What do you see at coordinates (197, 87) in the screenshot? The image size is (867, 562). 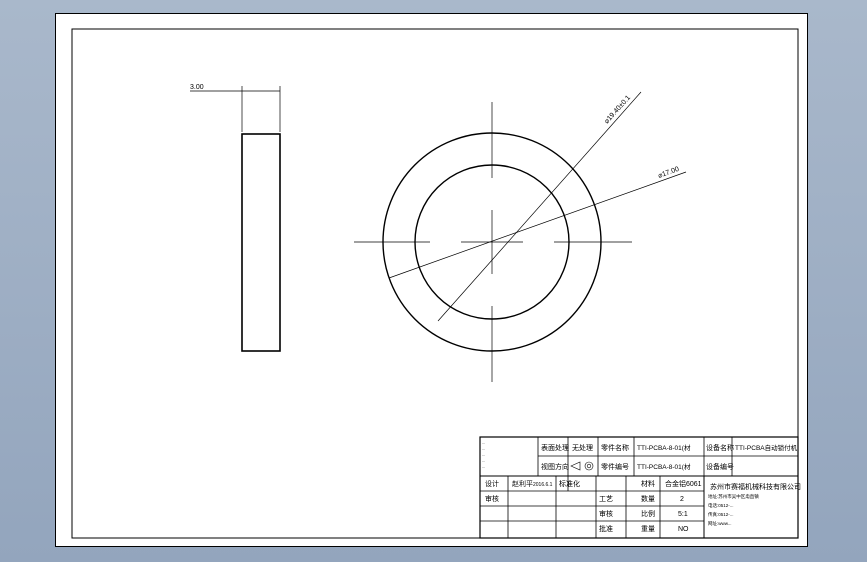 I see `thickness-dim-label: 3.00` at bounding box center [197, 87].